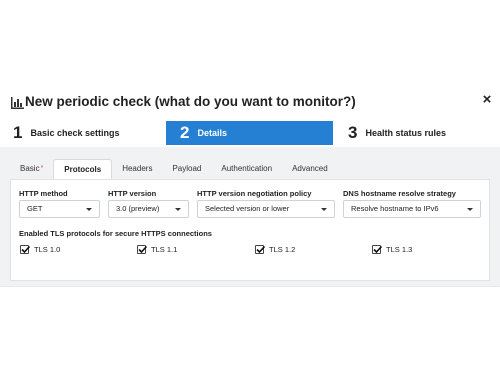 This screenshot has width=500, height=375. I want to click on step-number: 1, so click(18, 132).